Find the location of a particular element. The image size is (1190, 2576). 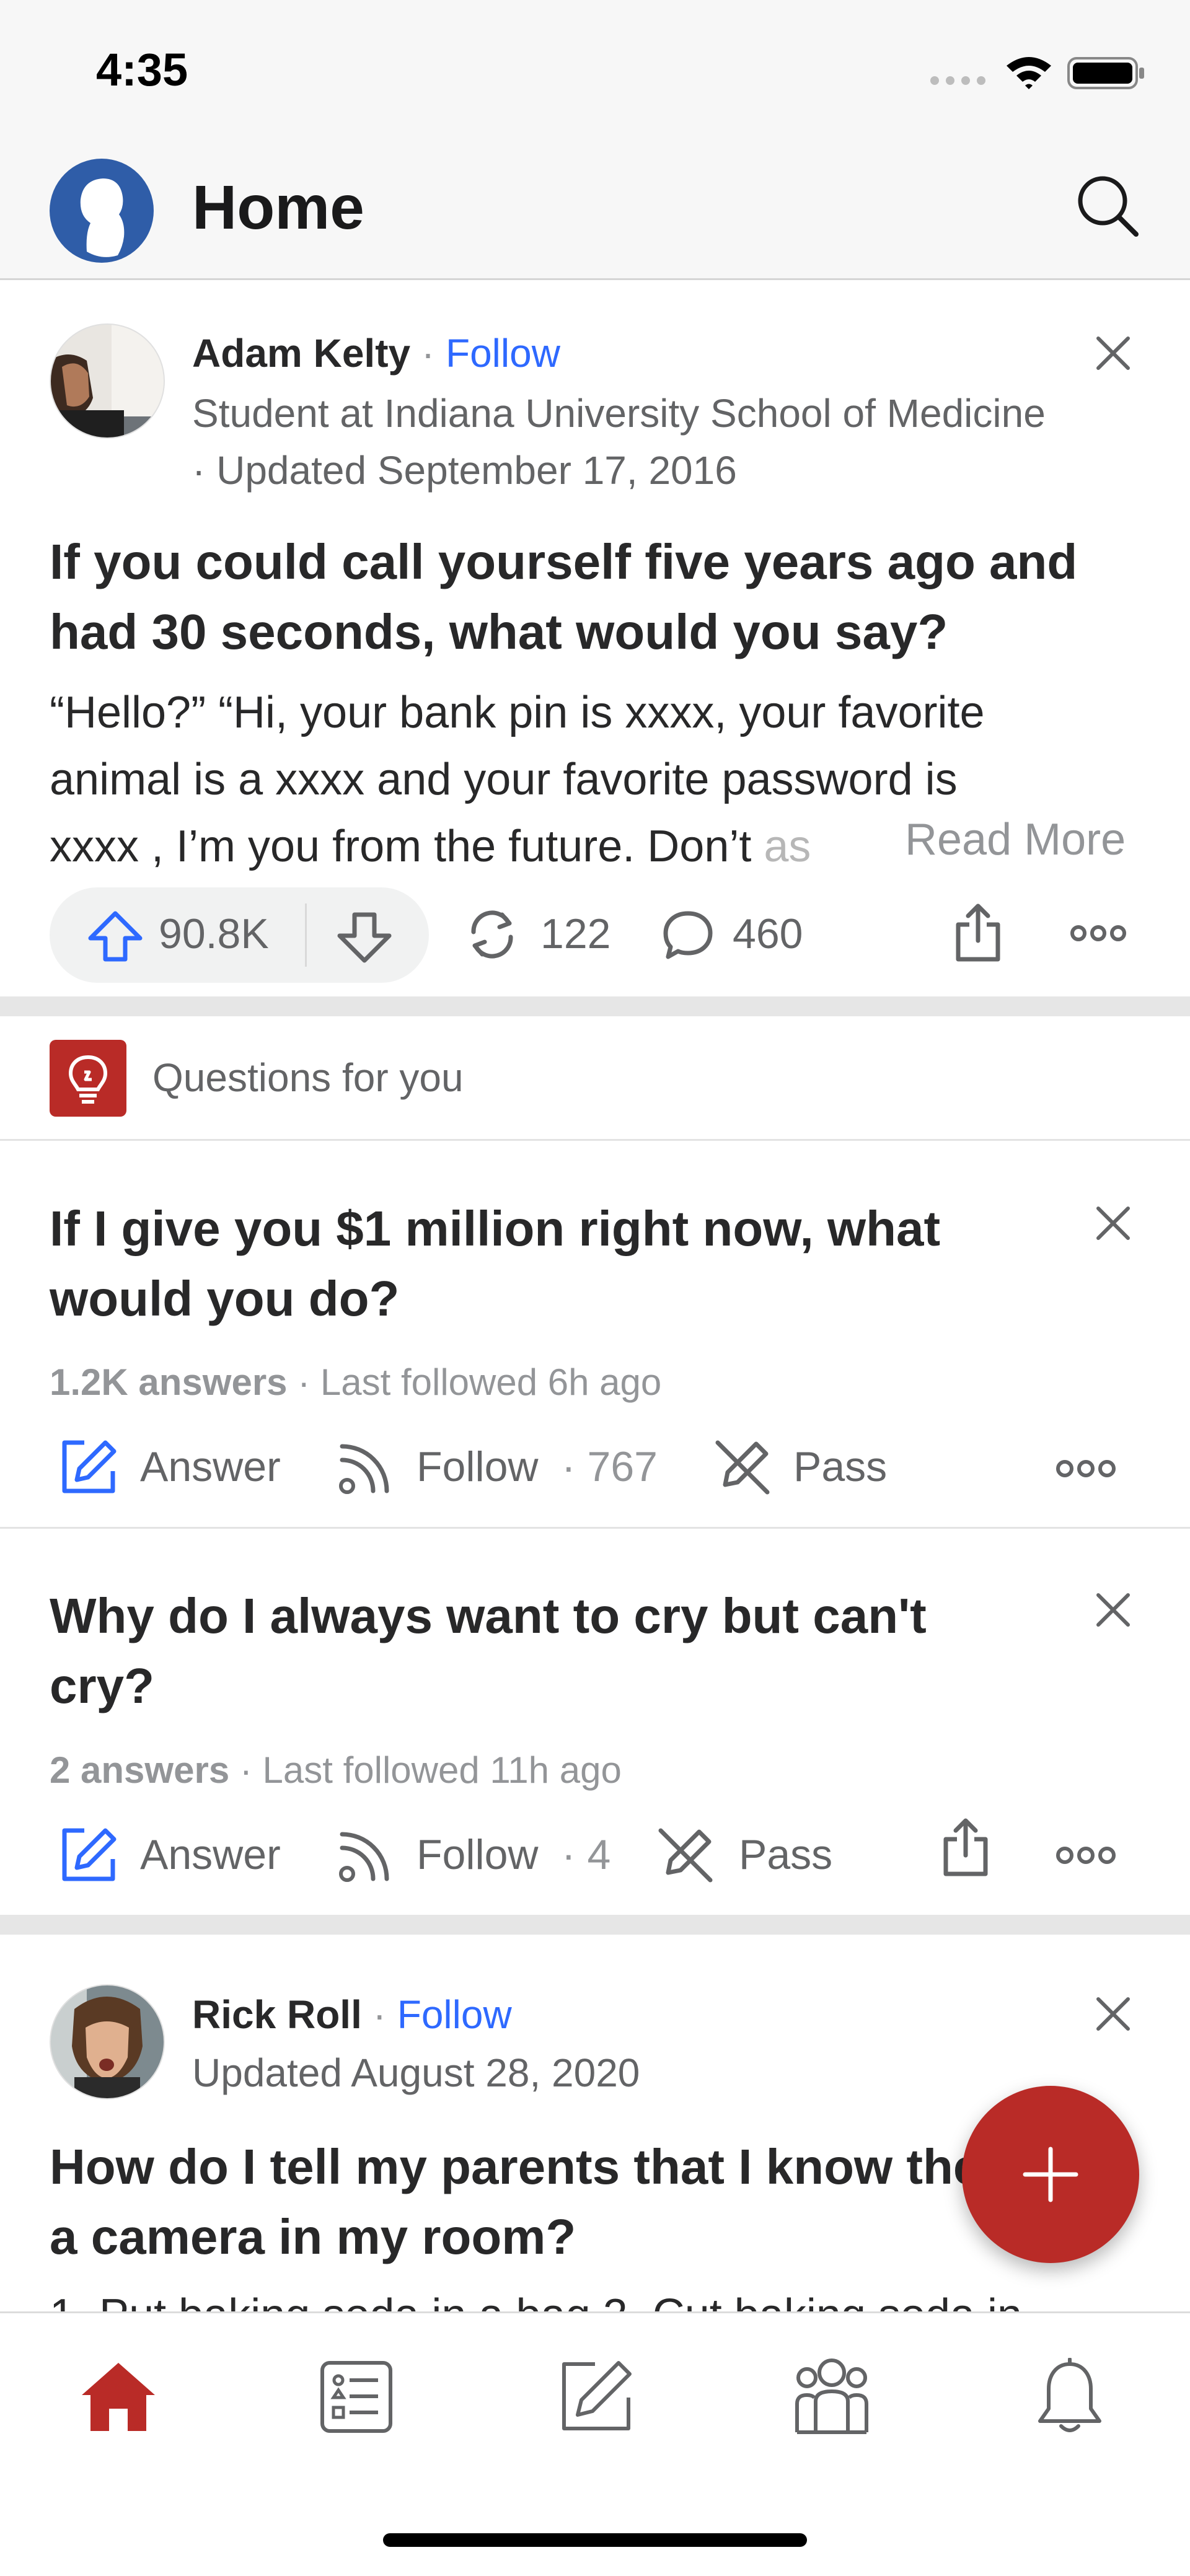

vote-pill: 90.8K is located at coordinates (239, 935).